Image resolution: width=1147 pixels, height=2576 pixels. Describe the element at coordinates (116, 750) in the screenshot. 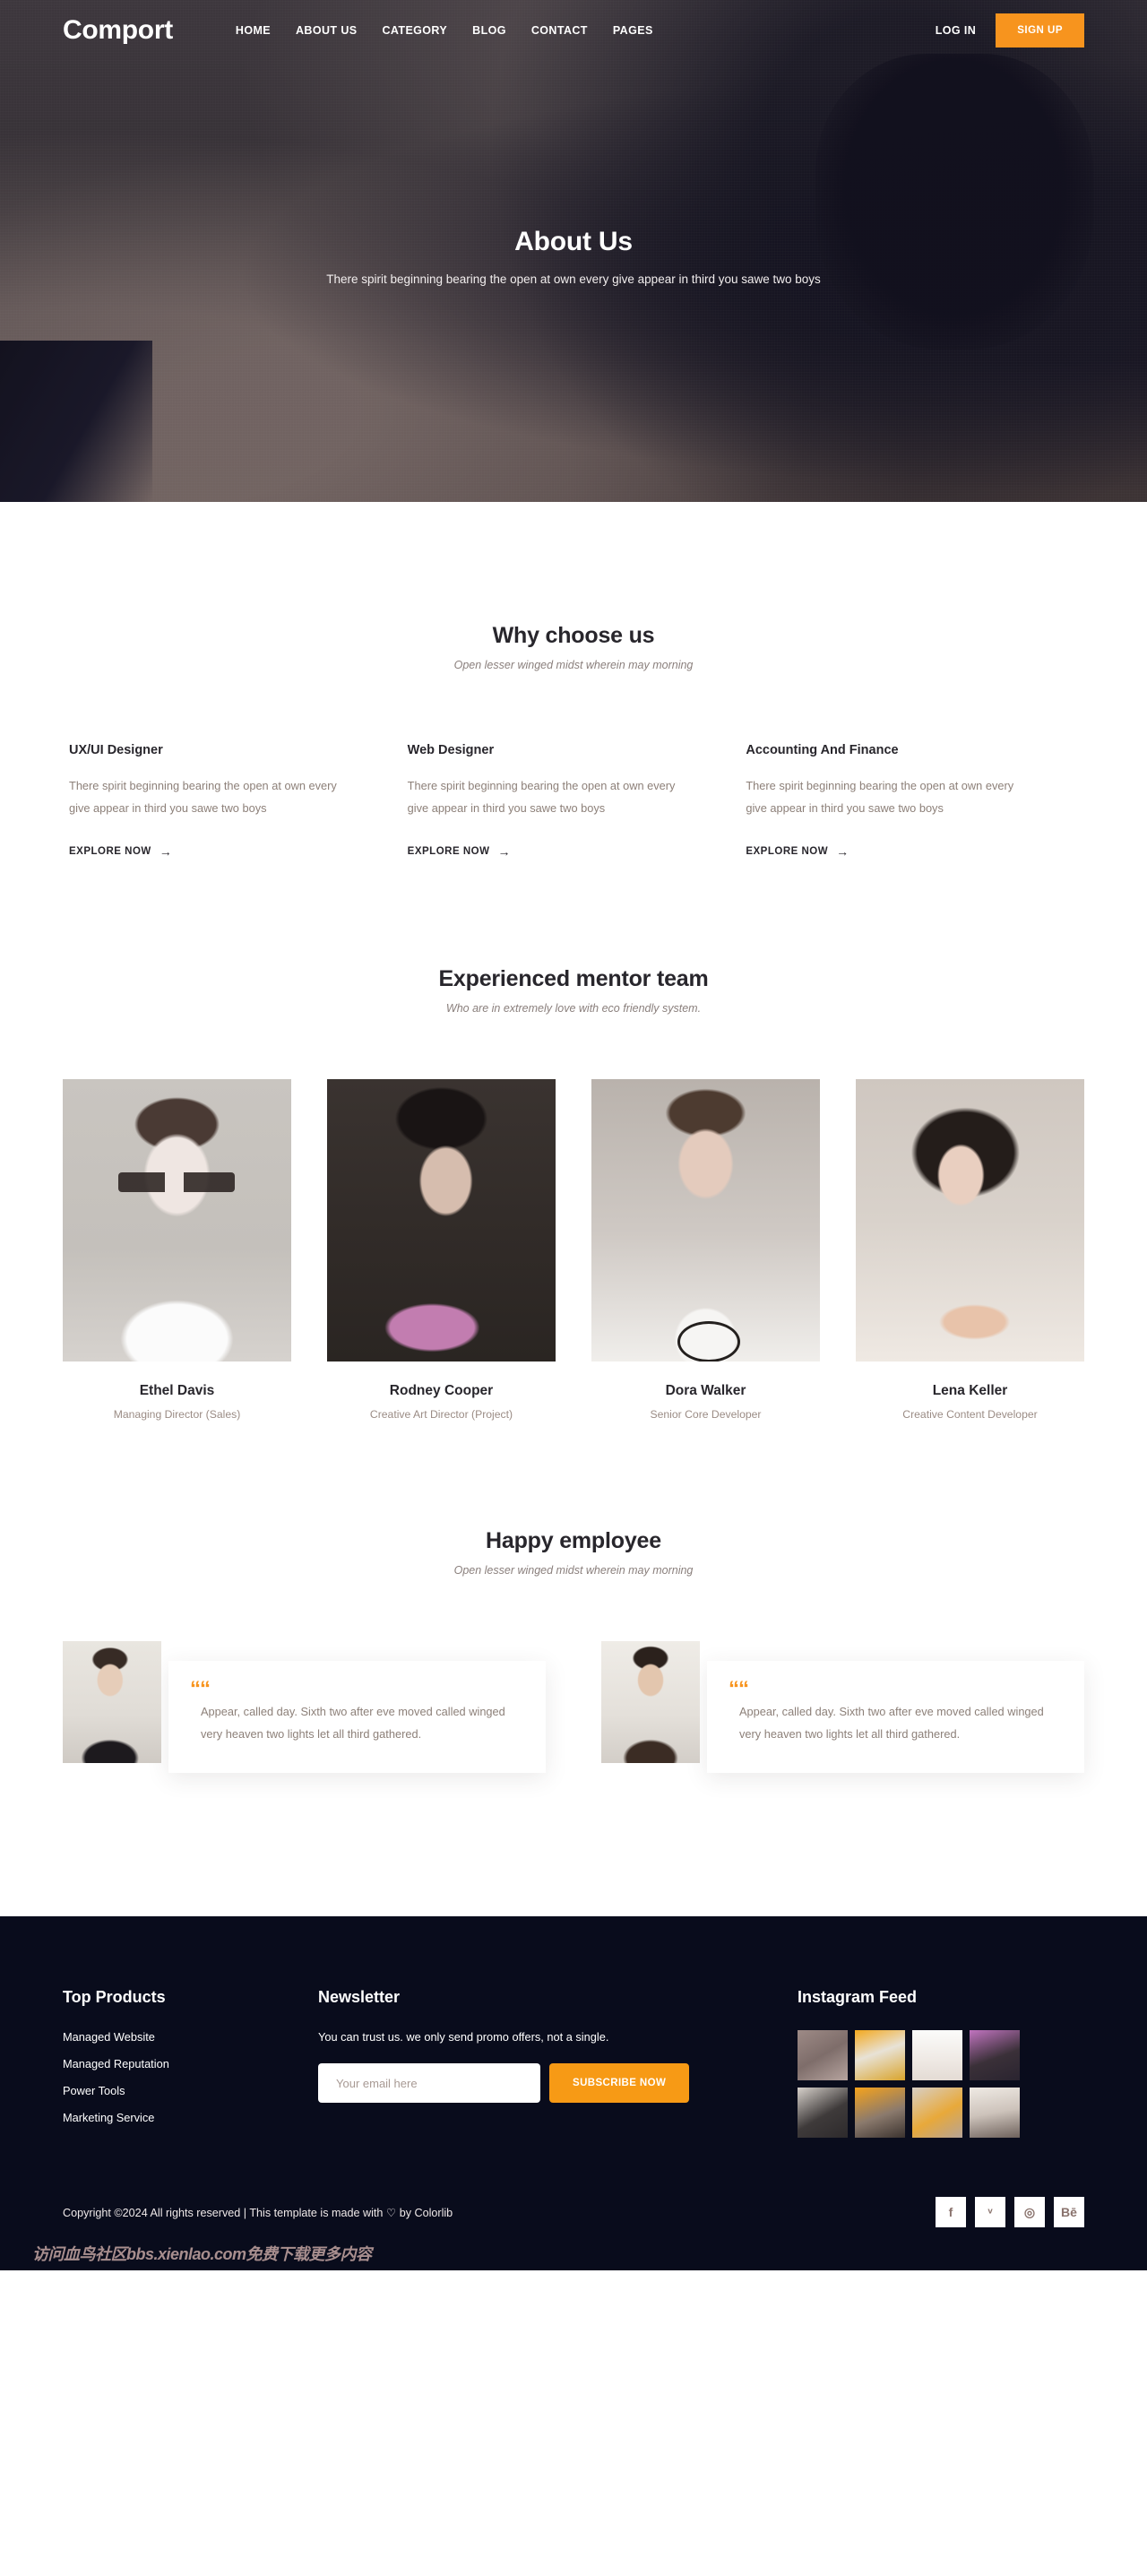

I see `why-card-title: UX/UI Designer` at that location.